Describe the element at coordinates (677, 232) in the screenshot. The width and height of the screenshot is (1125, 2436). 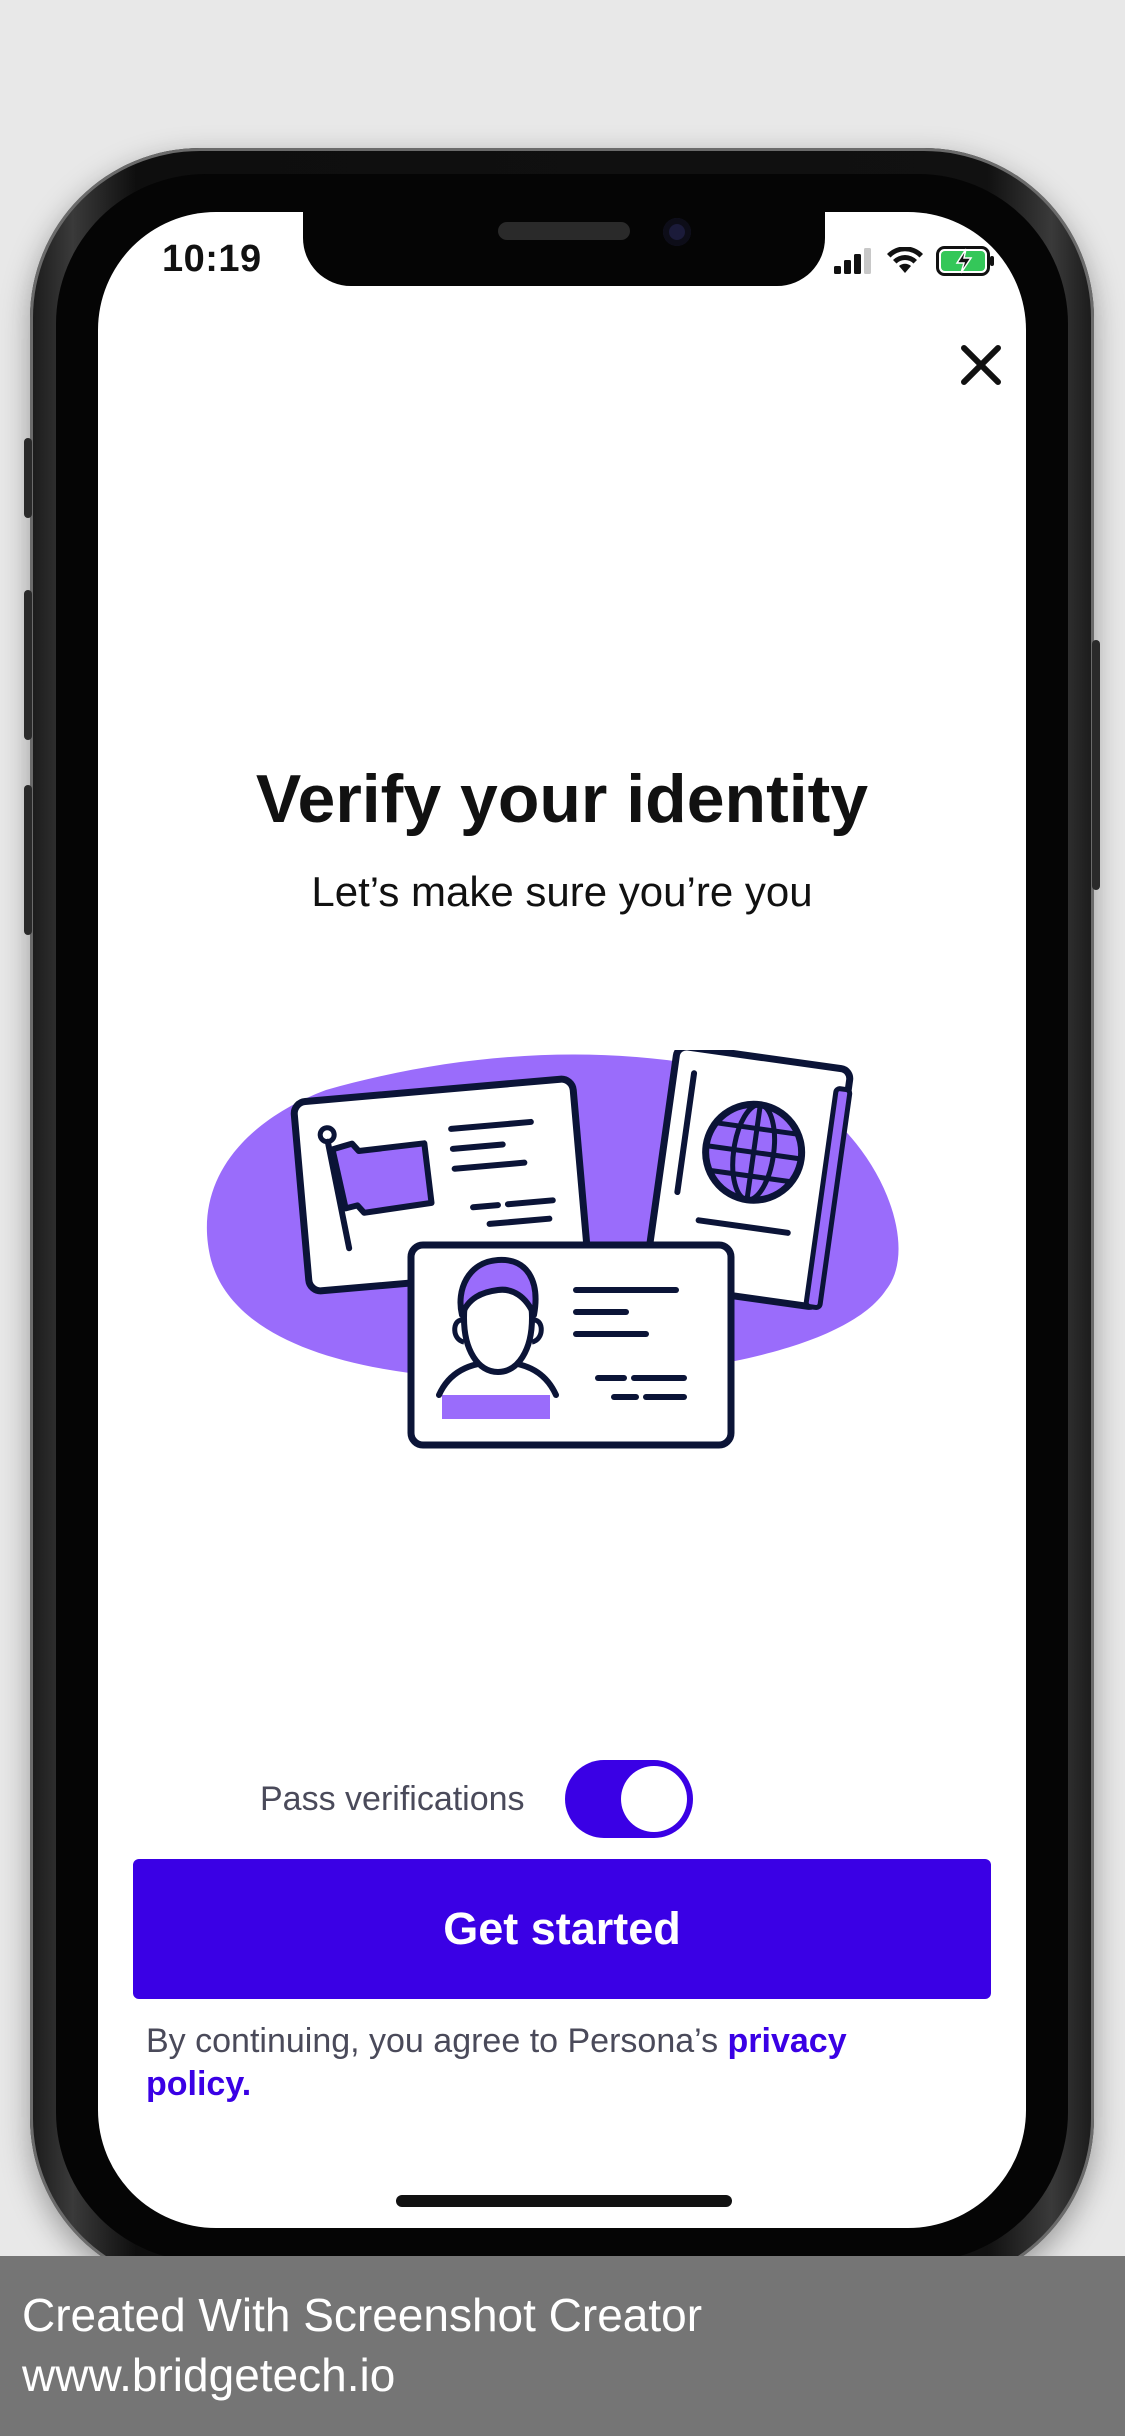
I see `front-camera` at that location.